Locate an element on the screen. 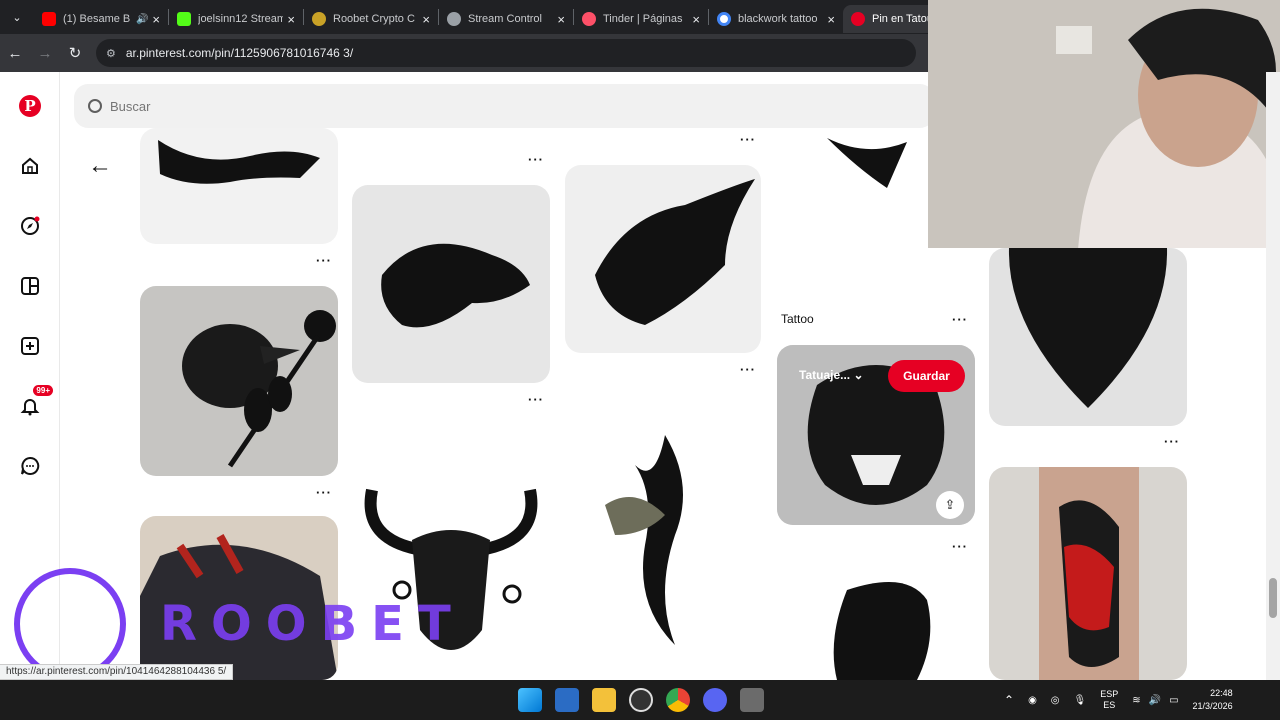 The image size is (1280, 720). clock-time: 22:48 is located at coordinates (1221, 693).